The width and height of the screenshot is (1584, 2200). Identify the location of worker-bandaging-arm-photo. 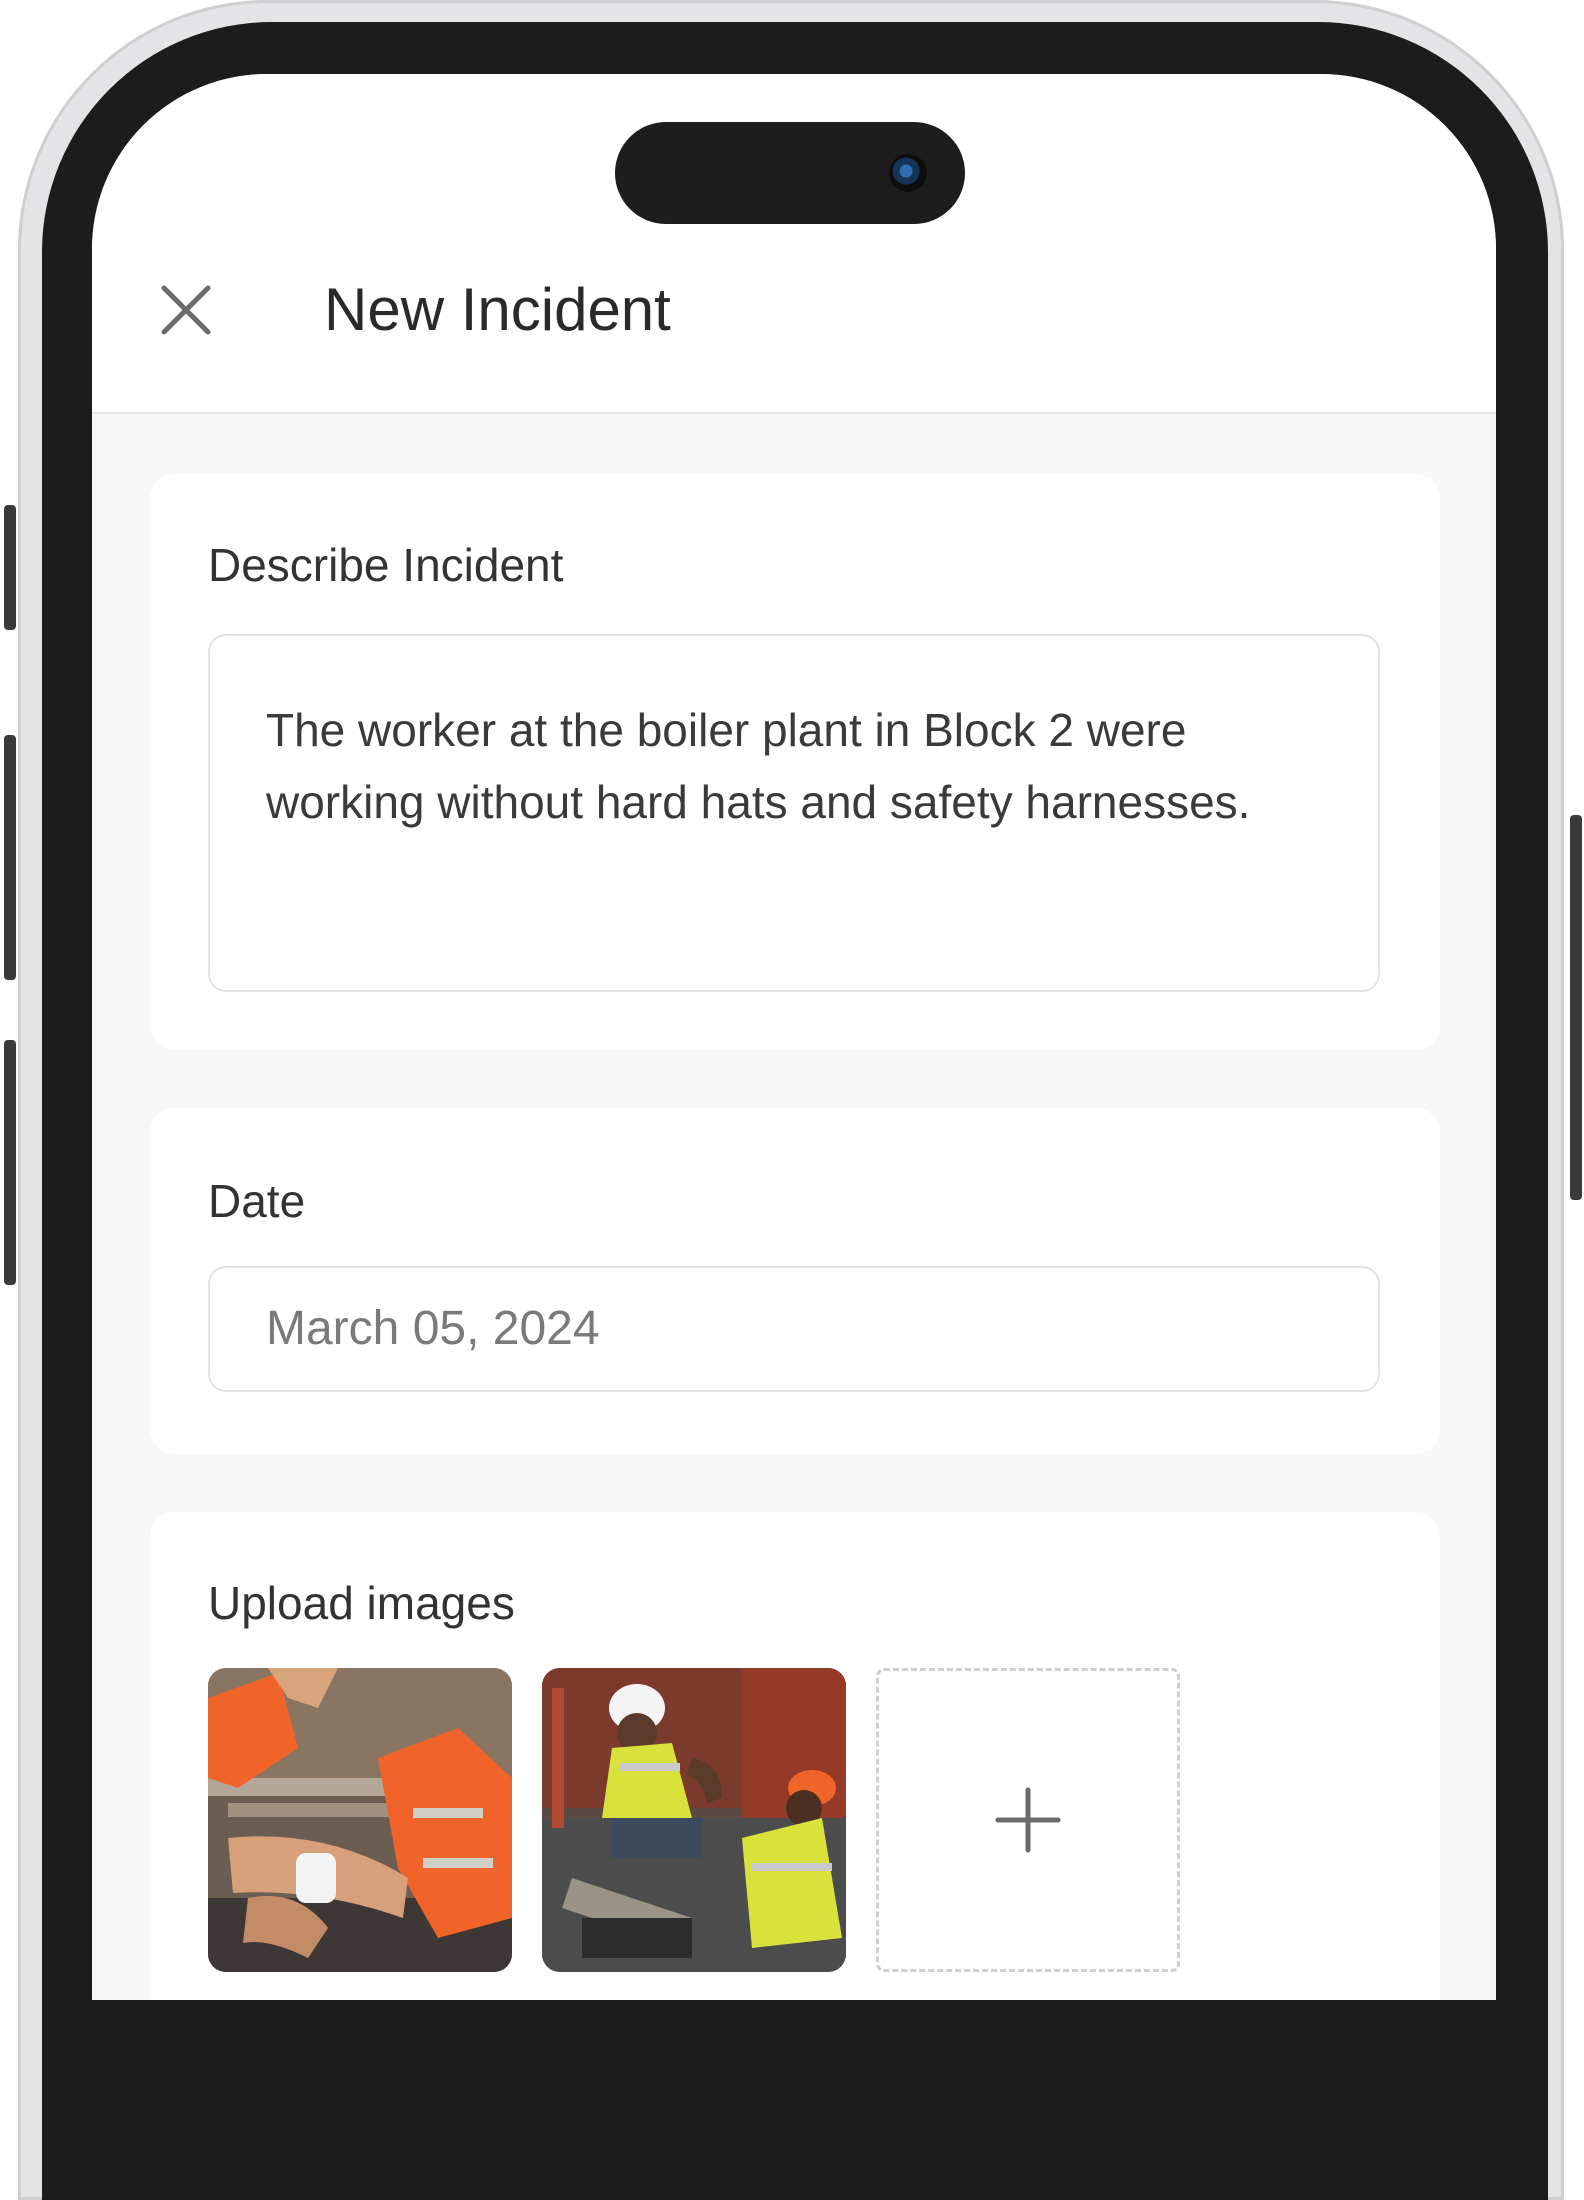
(360, 1820).